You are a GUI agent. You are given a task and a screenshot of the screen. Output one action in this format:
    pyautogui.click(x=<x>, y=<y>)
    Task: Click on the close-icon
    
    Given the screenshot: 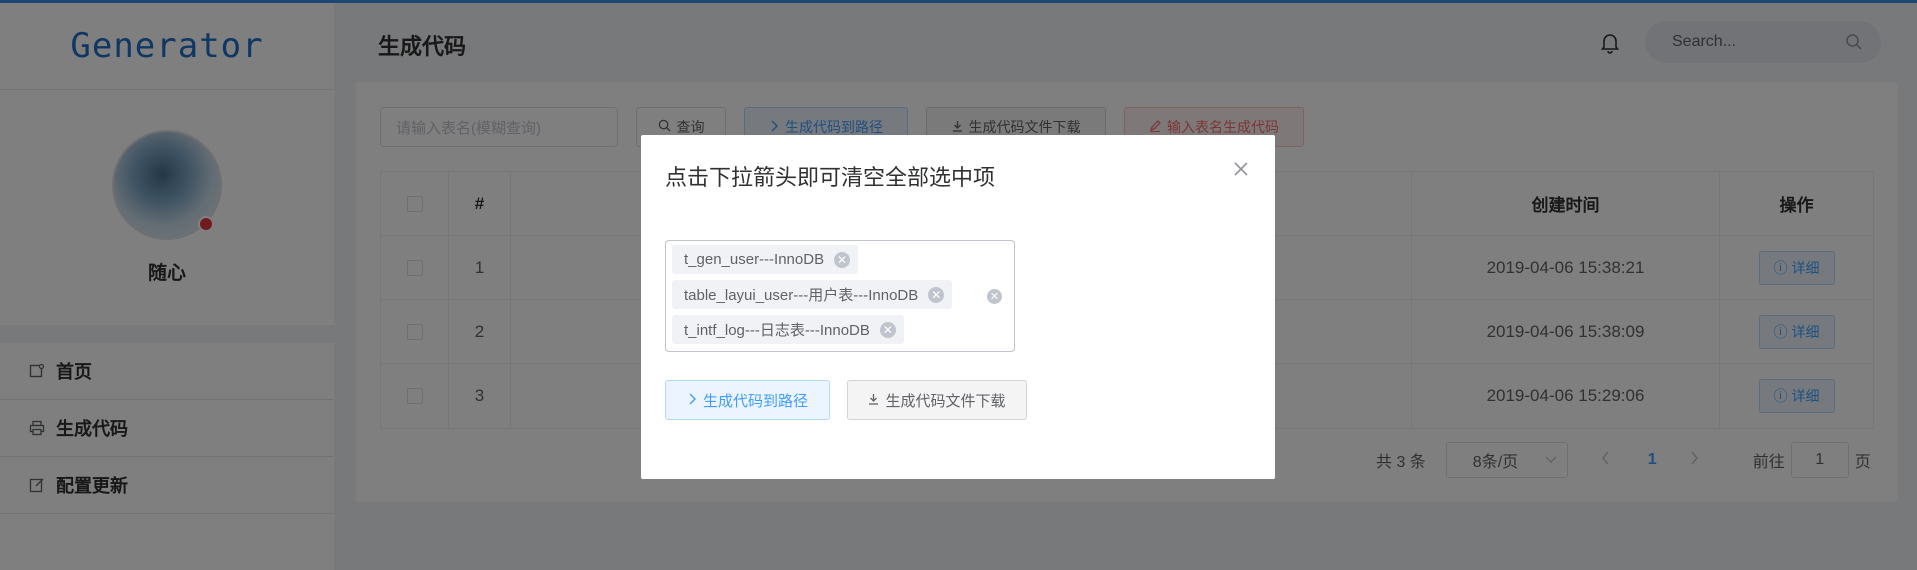 What is the action you would take?
    pyautogui.click(x=1242, y=170)
    